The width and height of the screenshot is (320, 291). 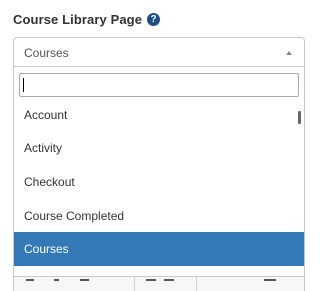 I want to click on course-library-page-select: Courses, so click(x=159, y=52).